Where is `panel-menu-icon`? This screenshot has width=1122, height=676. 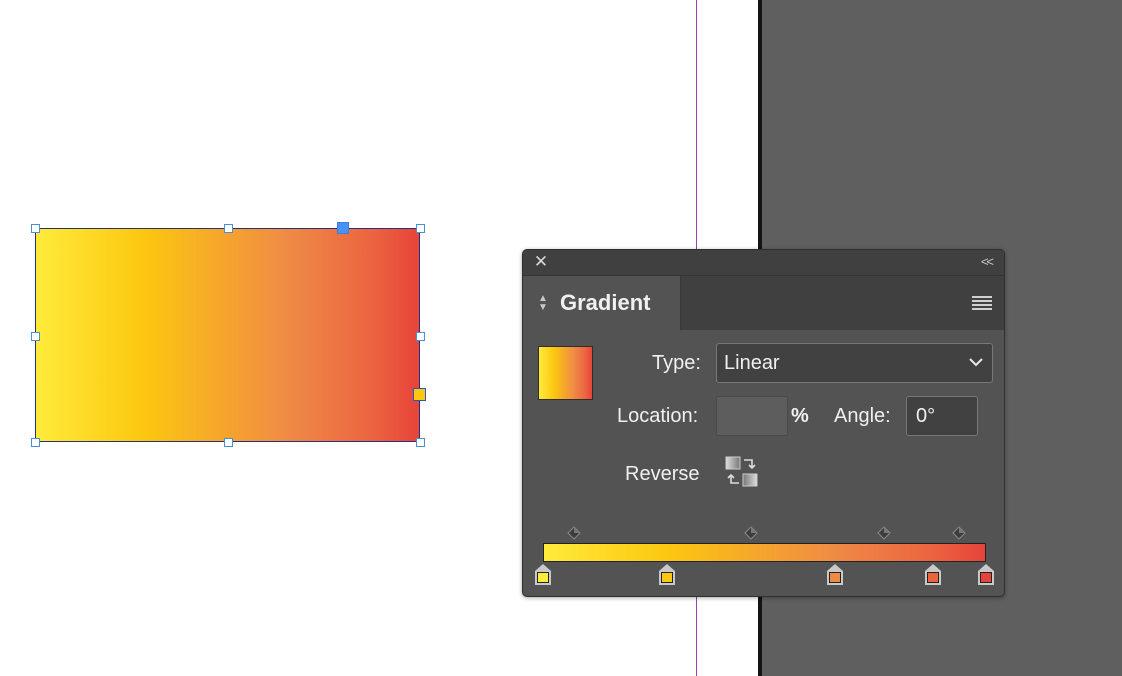
panel-menu-icon is located at coordinates (982, 303).